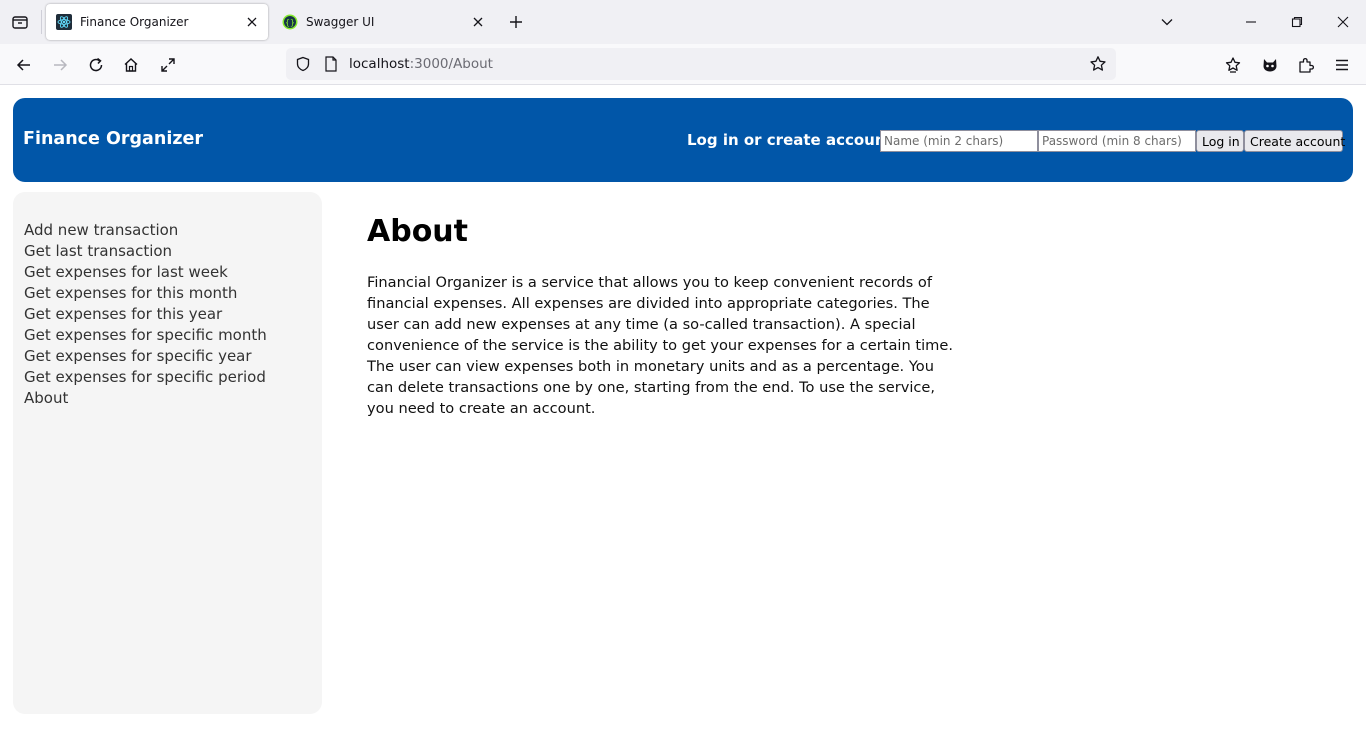  I want to click on sidebar-item-add-transaction: Add new transaction, so click(145, 230).